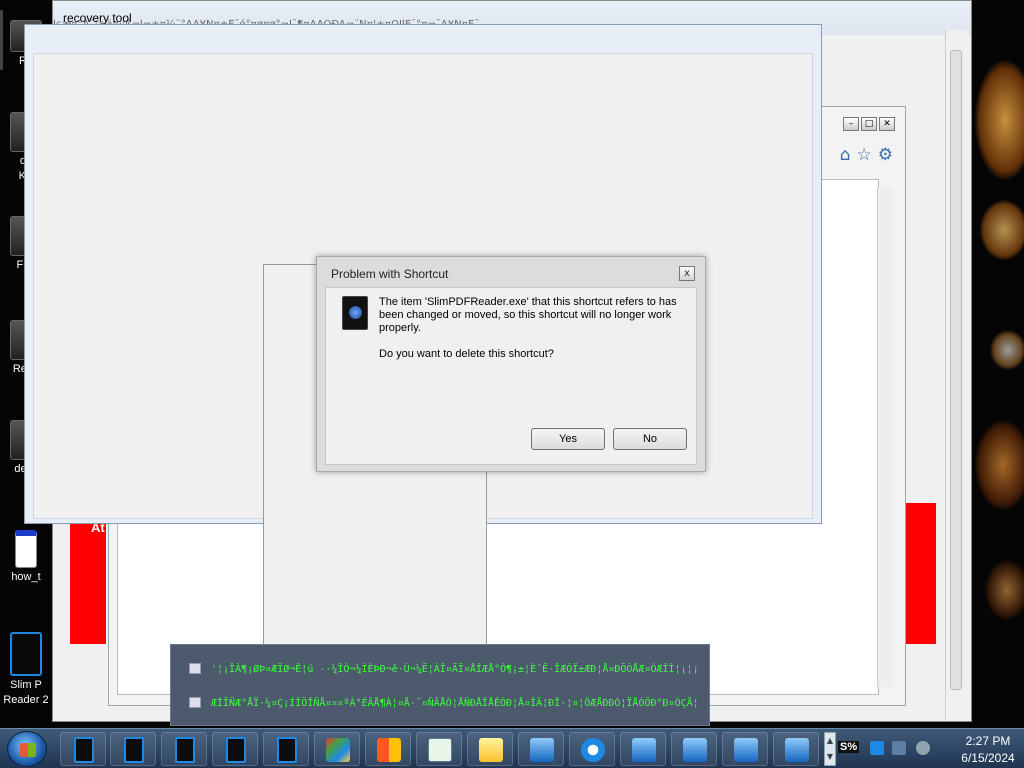 This screenshot has height=768, width=1024. I want to click on desktop-icon-how-to: how_t, so click(26, 557).